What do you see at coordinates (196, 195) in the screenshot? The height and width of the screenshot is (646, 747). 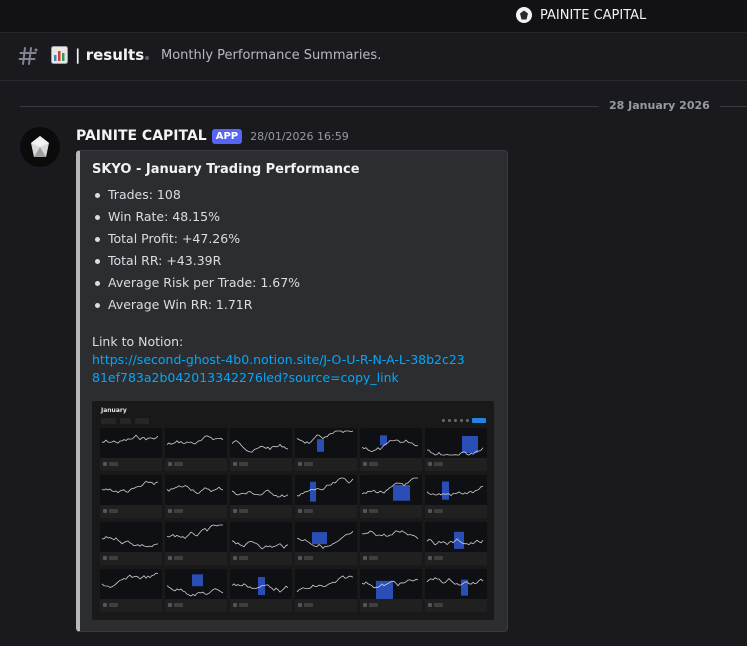 I see `list-item: Trades: 108` at bounding box center [196, 195].